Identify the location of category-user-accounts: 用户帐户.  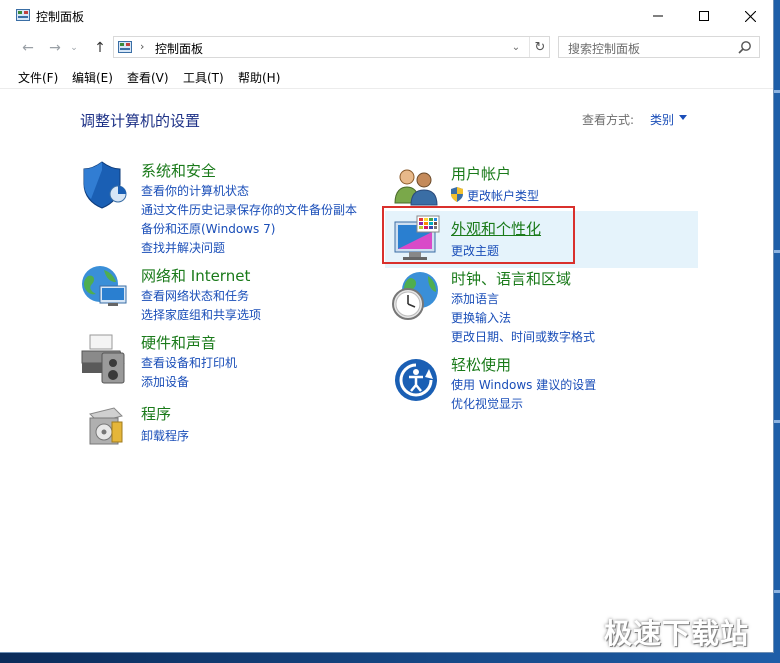
(481, 173).